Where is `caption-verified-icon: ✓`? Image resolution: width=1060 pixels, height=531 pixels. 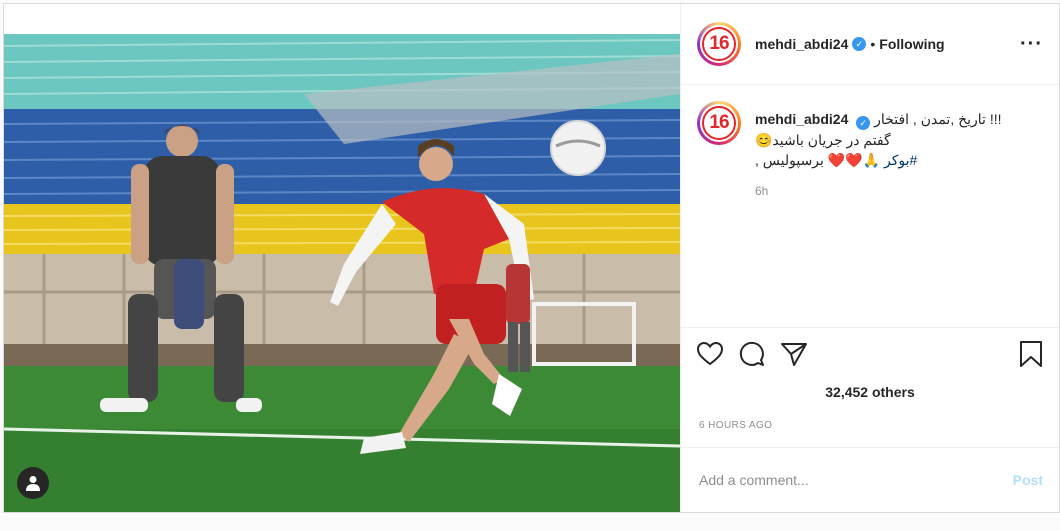 caption-verified-icon: ✓ is located at coordinates (863, 123).